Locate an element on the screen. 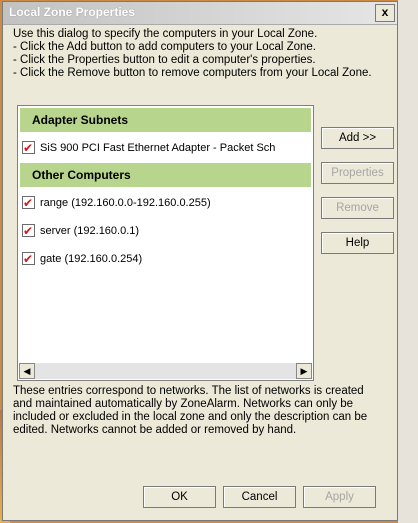 Image resolution: width=418 pixels, height=523 pixels. scroll-right-icon: ▶ is located at coordinates (304, 371).